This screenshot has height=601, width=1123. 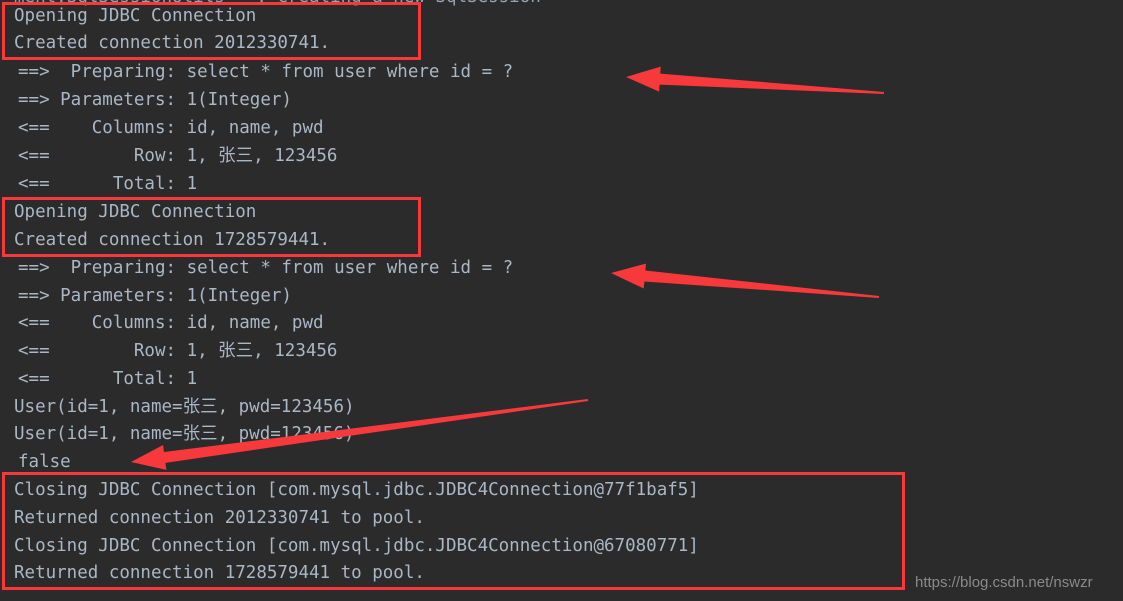 I want to click on log-line: Created connection 1728579441., so click(x=172, y=240).